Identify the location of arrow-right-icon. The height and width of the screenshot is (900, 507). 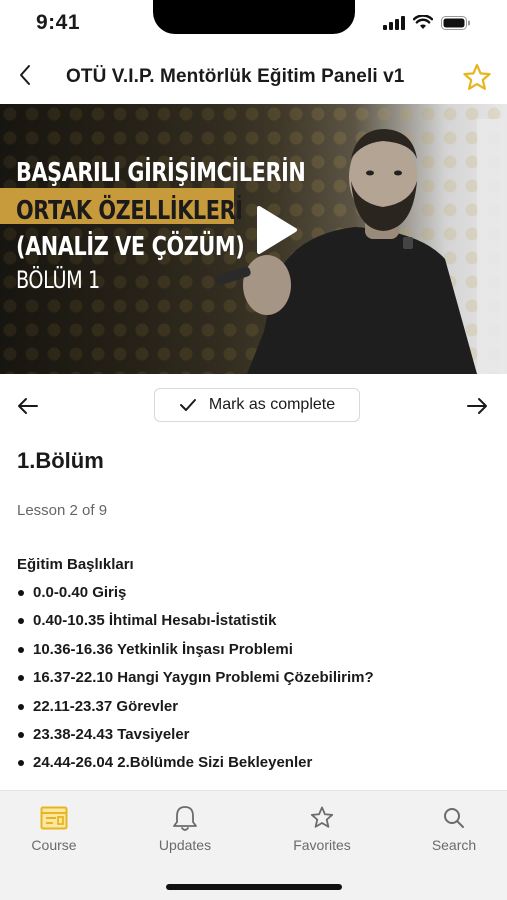
(477, 406).